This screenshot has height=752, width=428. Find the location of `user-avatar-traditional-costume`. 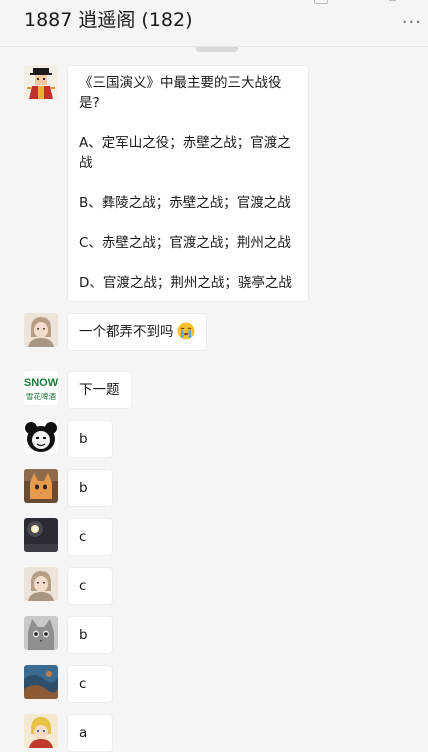

user-avatar-traditional-costume is located at coordinates (41, 82).